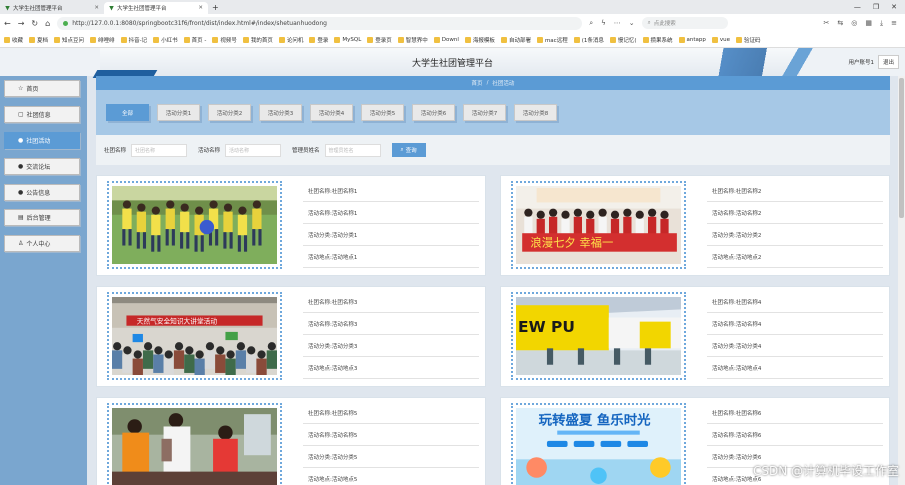 The image size is (905, 485). I want to click on category-tab-4: 活动分类4, so click(331, 112).